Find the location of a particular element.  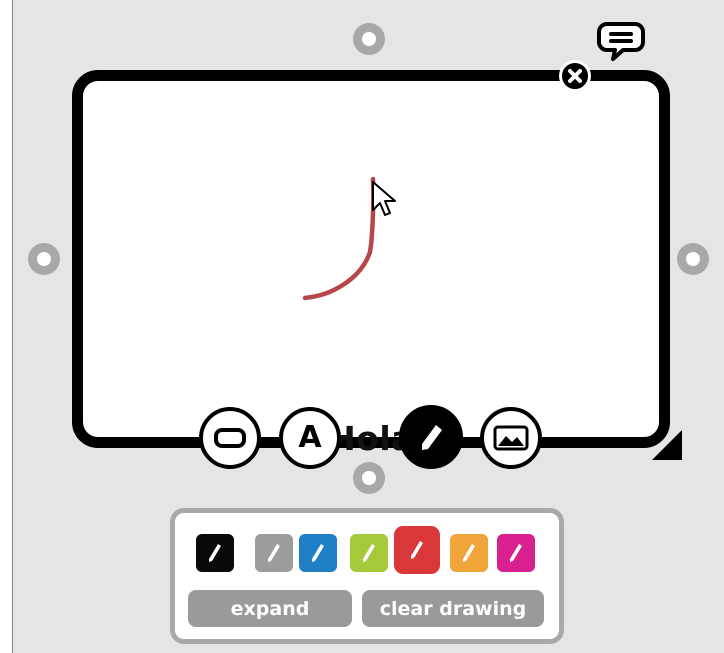

resize-corner-icon is located at coordinates (667, 445).